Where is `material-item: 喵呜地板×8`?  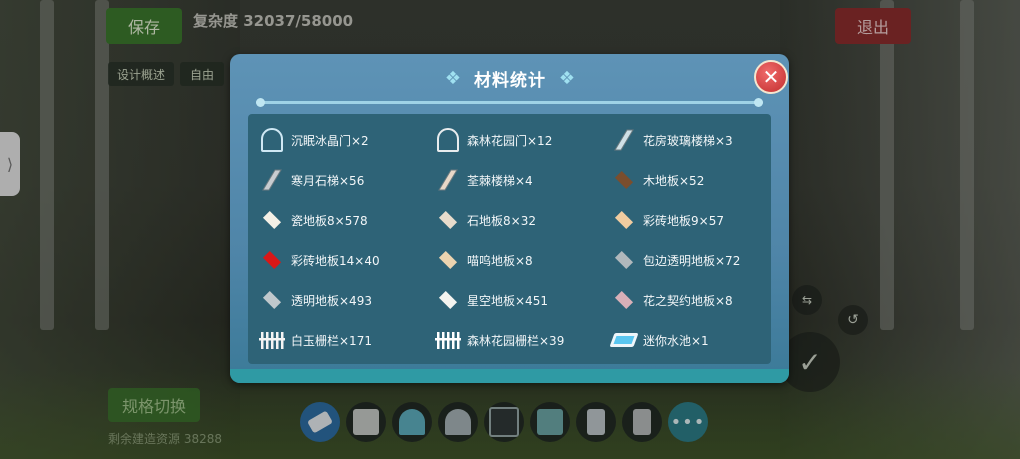 material-item: 喵呜地板×8 is located at coordinates (522, 260).